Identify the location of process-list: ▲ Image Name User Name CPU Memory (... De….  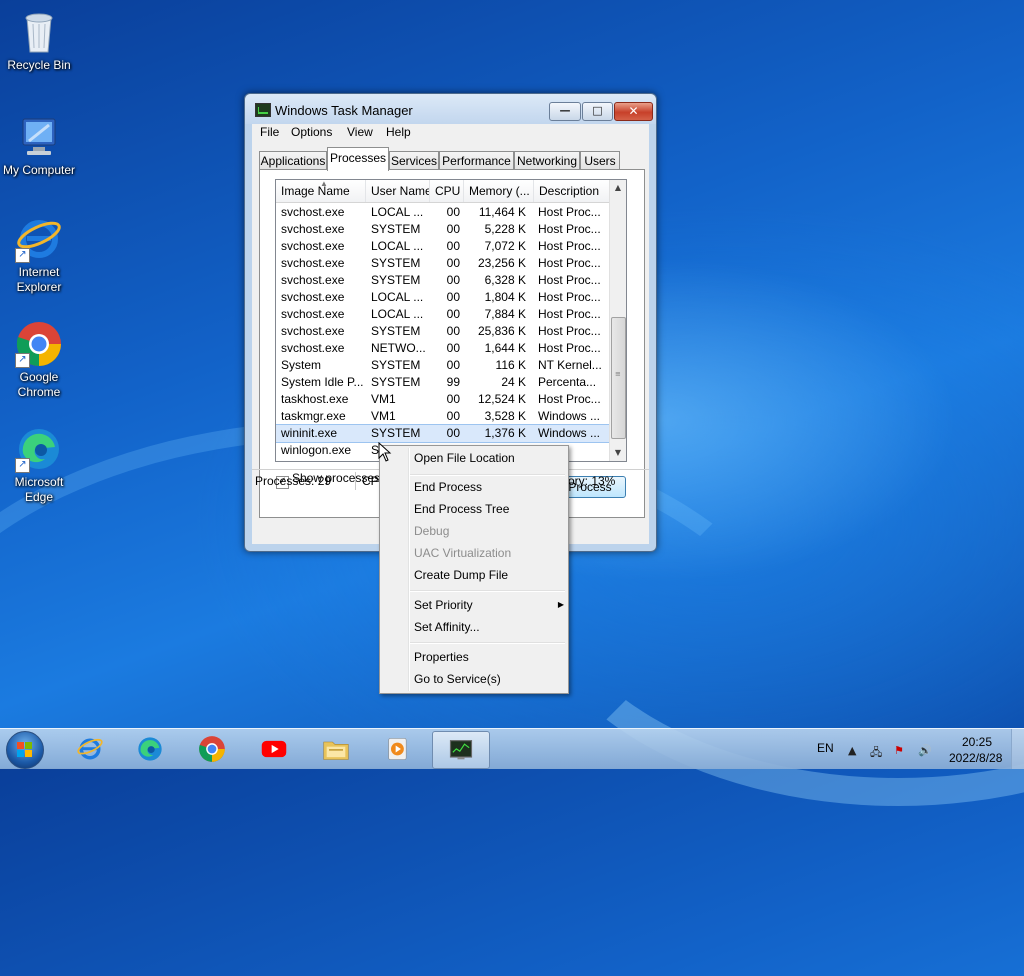
(451, 320).